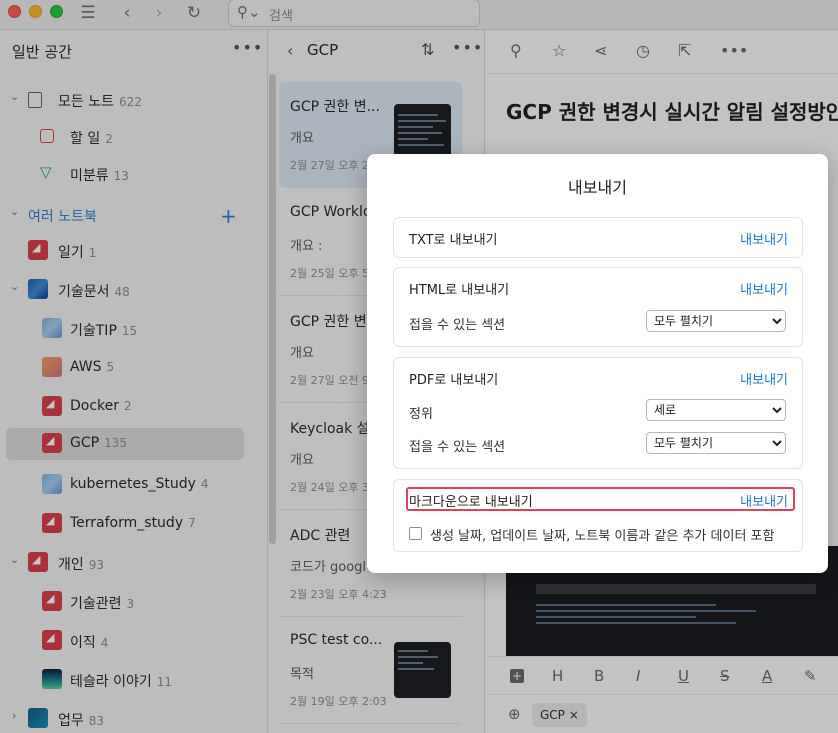 The image size is (838, 733). Describe the element at coordinates (471, 502) in the screenshot. I see `markdown-export-label: 마크다운으로 내보내기` at that location.